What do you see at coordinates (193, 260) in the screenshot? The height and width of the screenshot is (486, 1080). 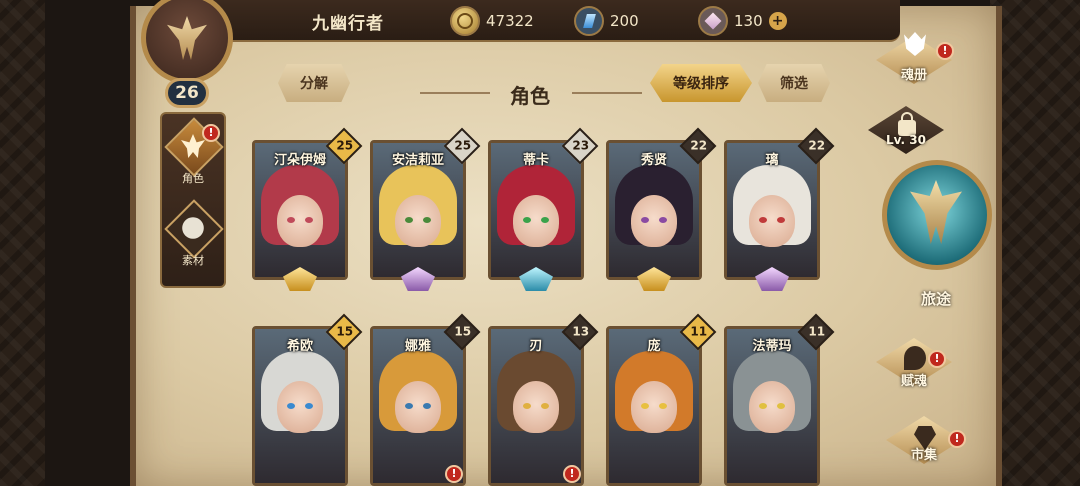 I see `nav-label-material: 素材` at bounding box center [193, 260].